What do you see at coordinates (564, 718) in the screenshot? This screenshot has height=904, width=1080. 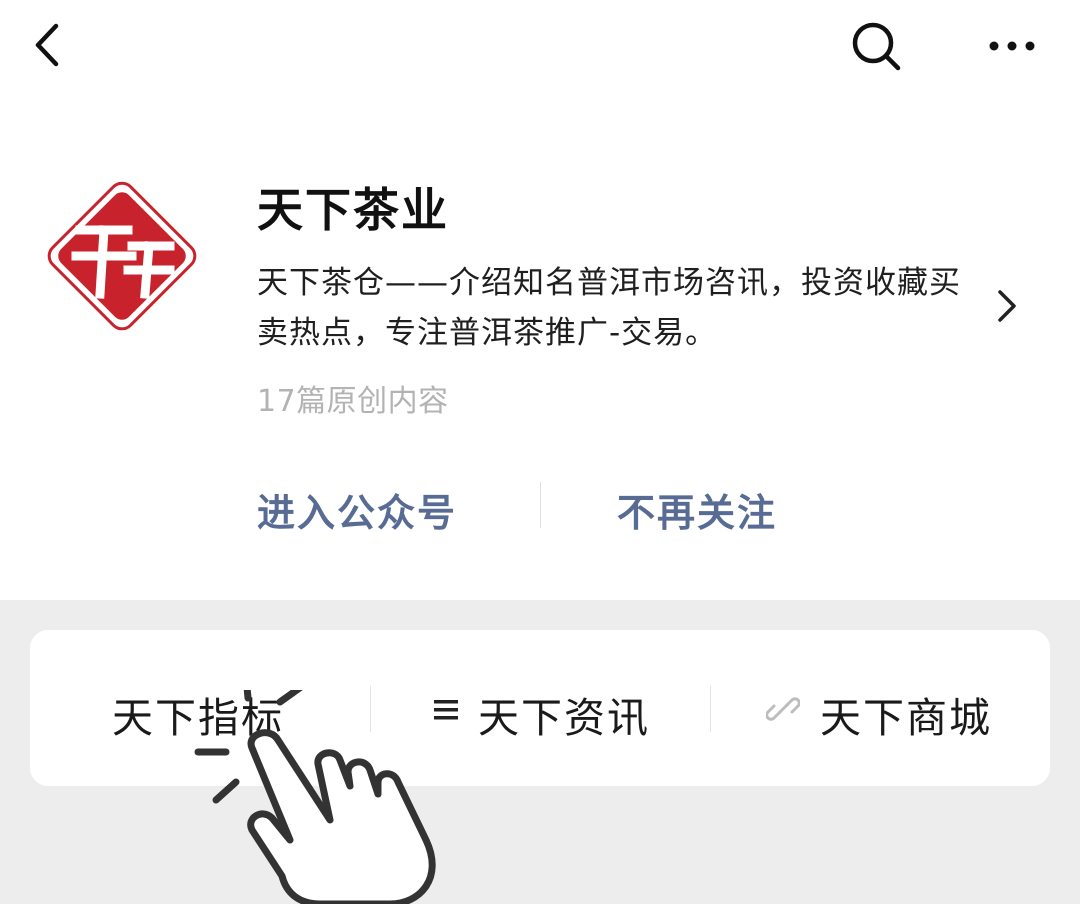 I see `menu-item-label: 天下资讯` at bounding box center [564, 718].